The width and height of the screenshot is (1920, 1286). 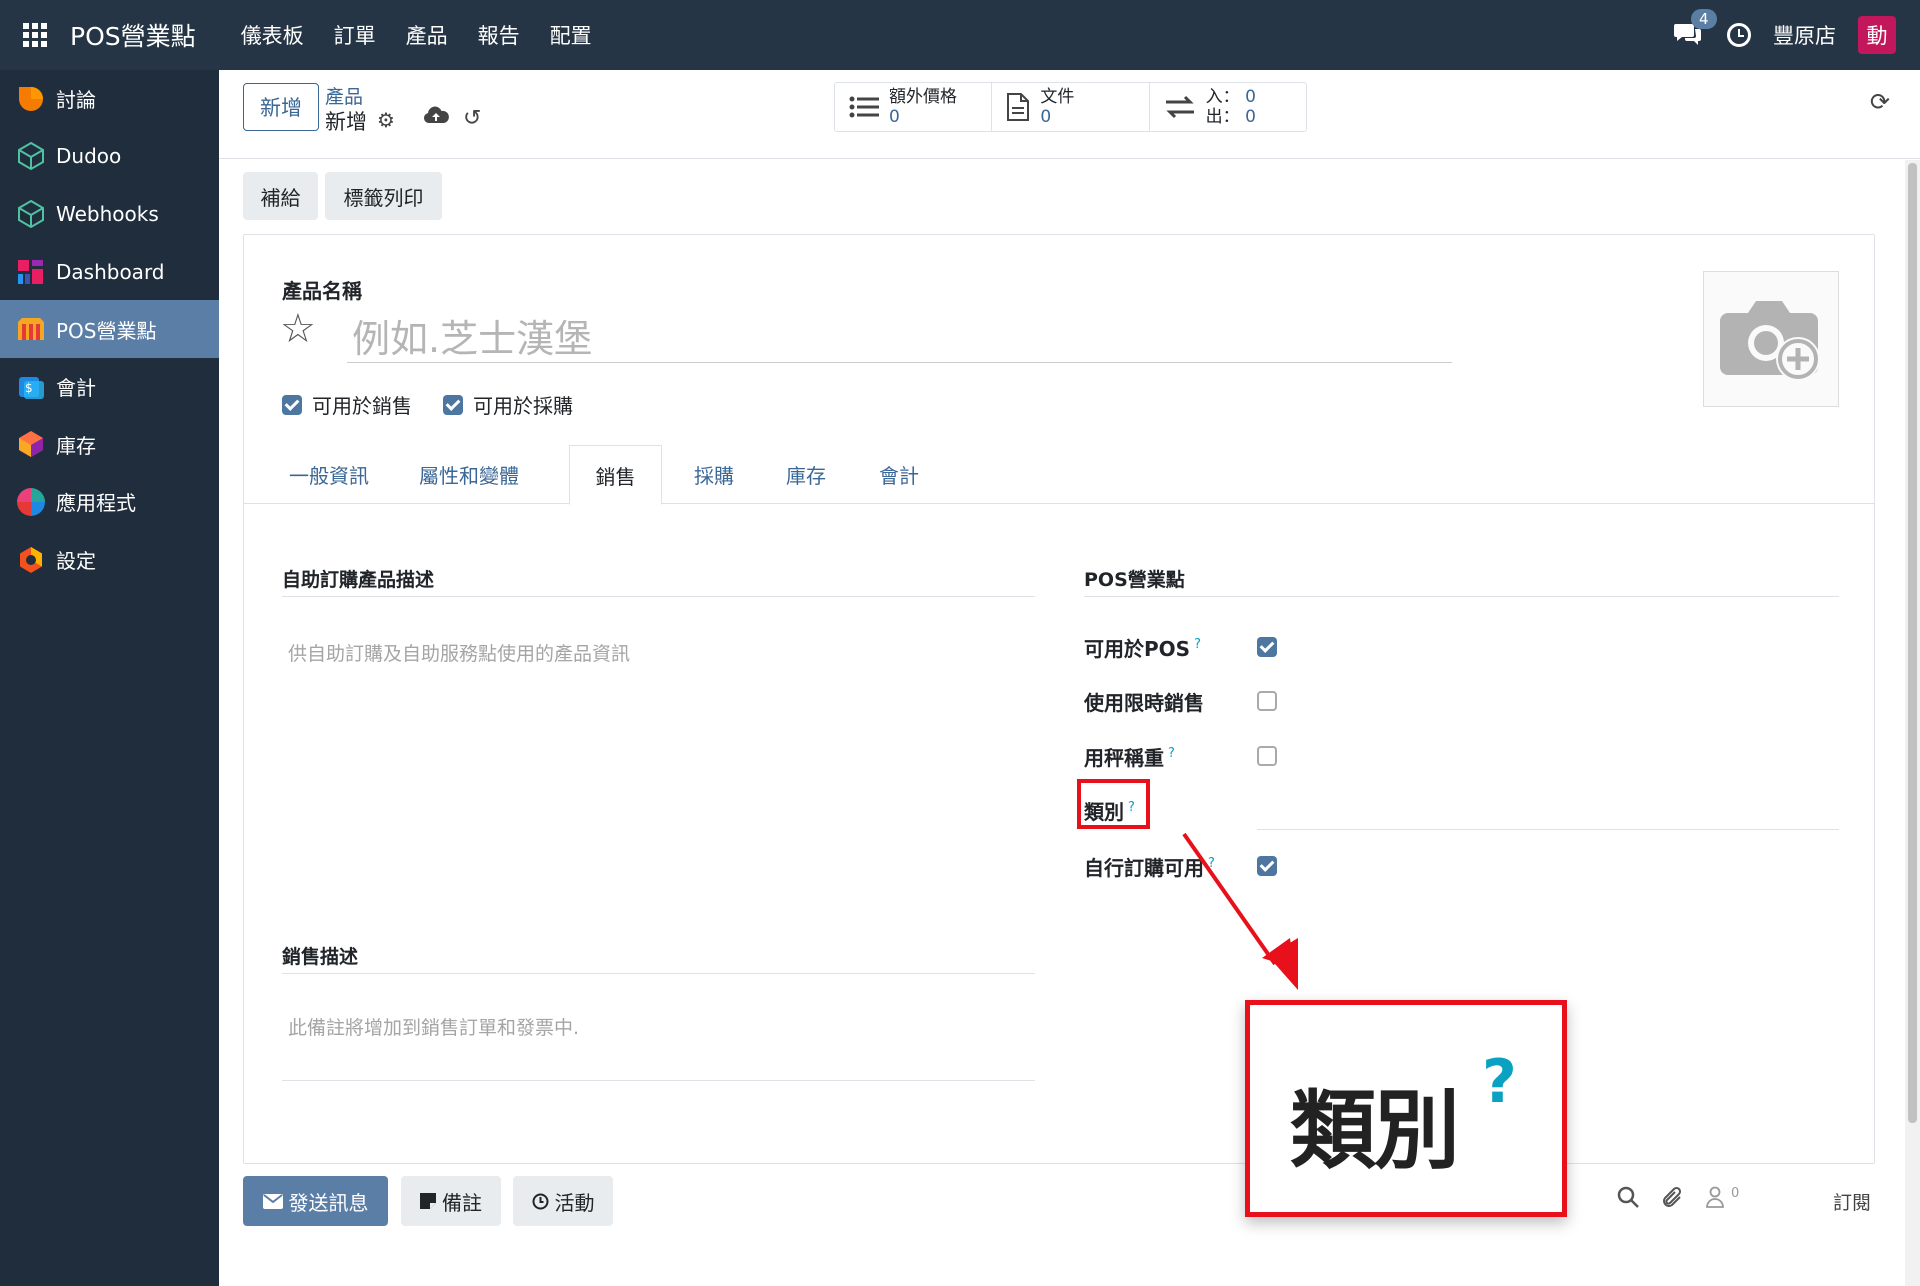 I want to click on category-highlight-box, so click(x=1113, y=804).